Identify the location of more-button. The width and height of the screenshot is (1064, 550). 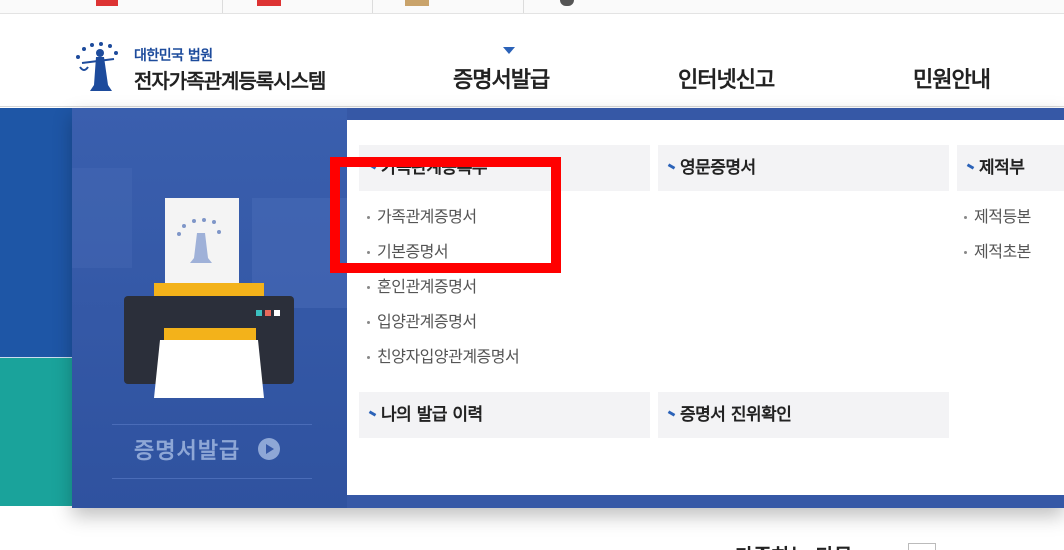
(922, 546).